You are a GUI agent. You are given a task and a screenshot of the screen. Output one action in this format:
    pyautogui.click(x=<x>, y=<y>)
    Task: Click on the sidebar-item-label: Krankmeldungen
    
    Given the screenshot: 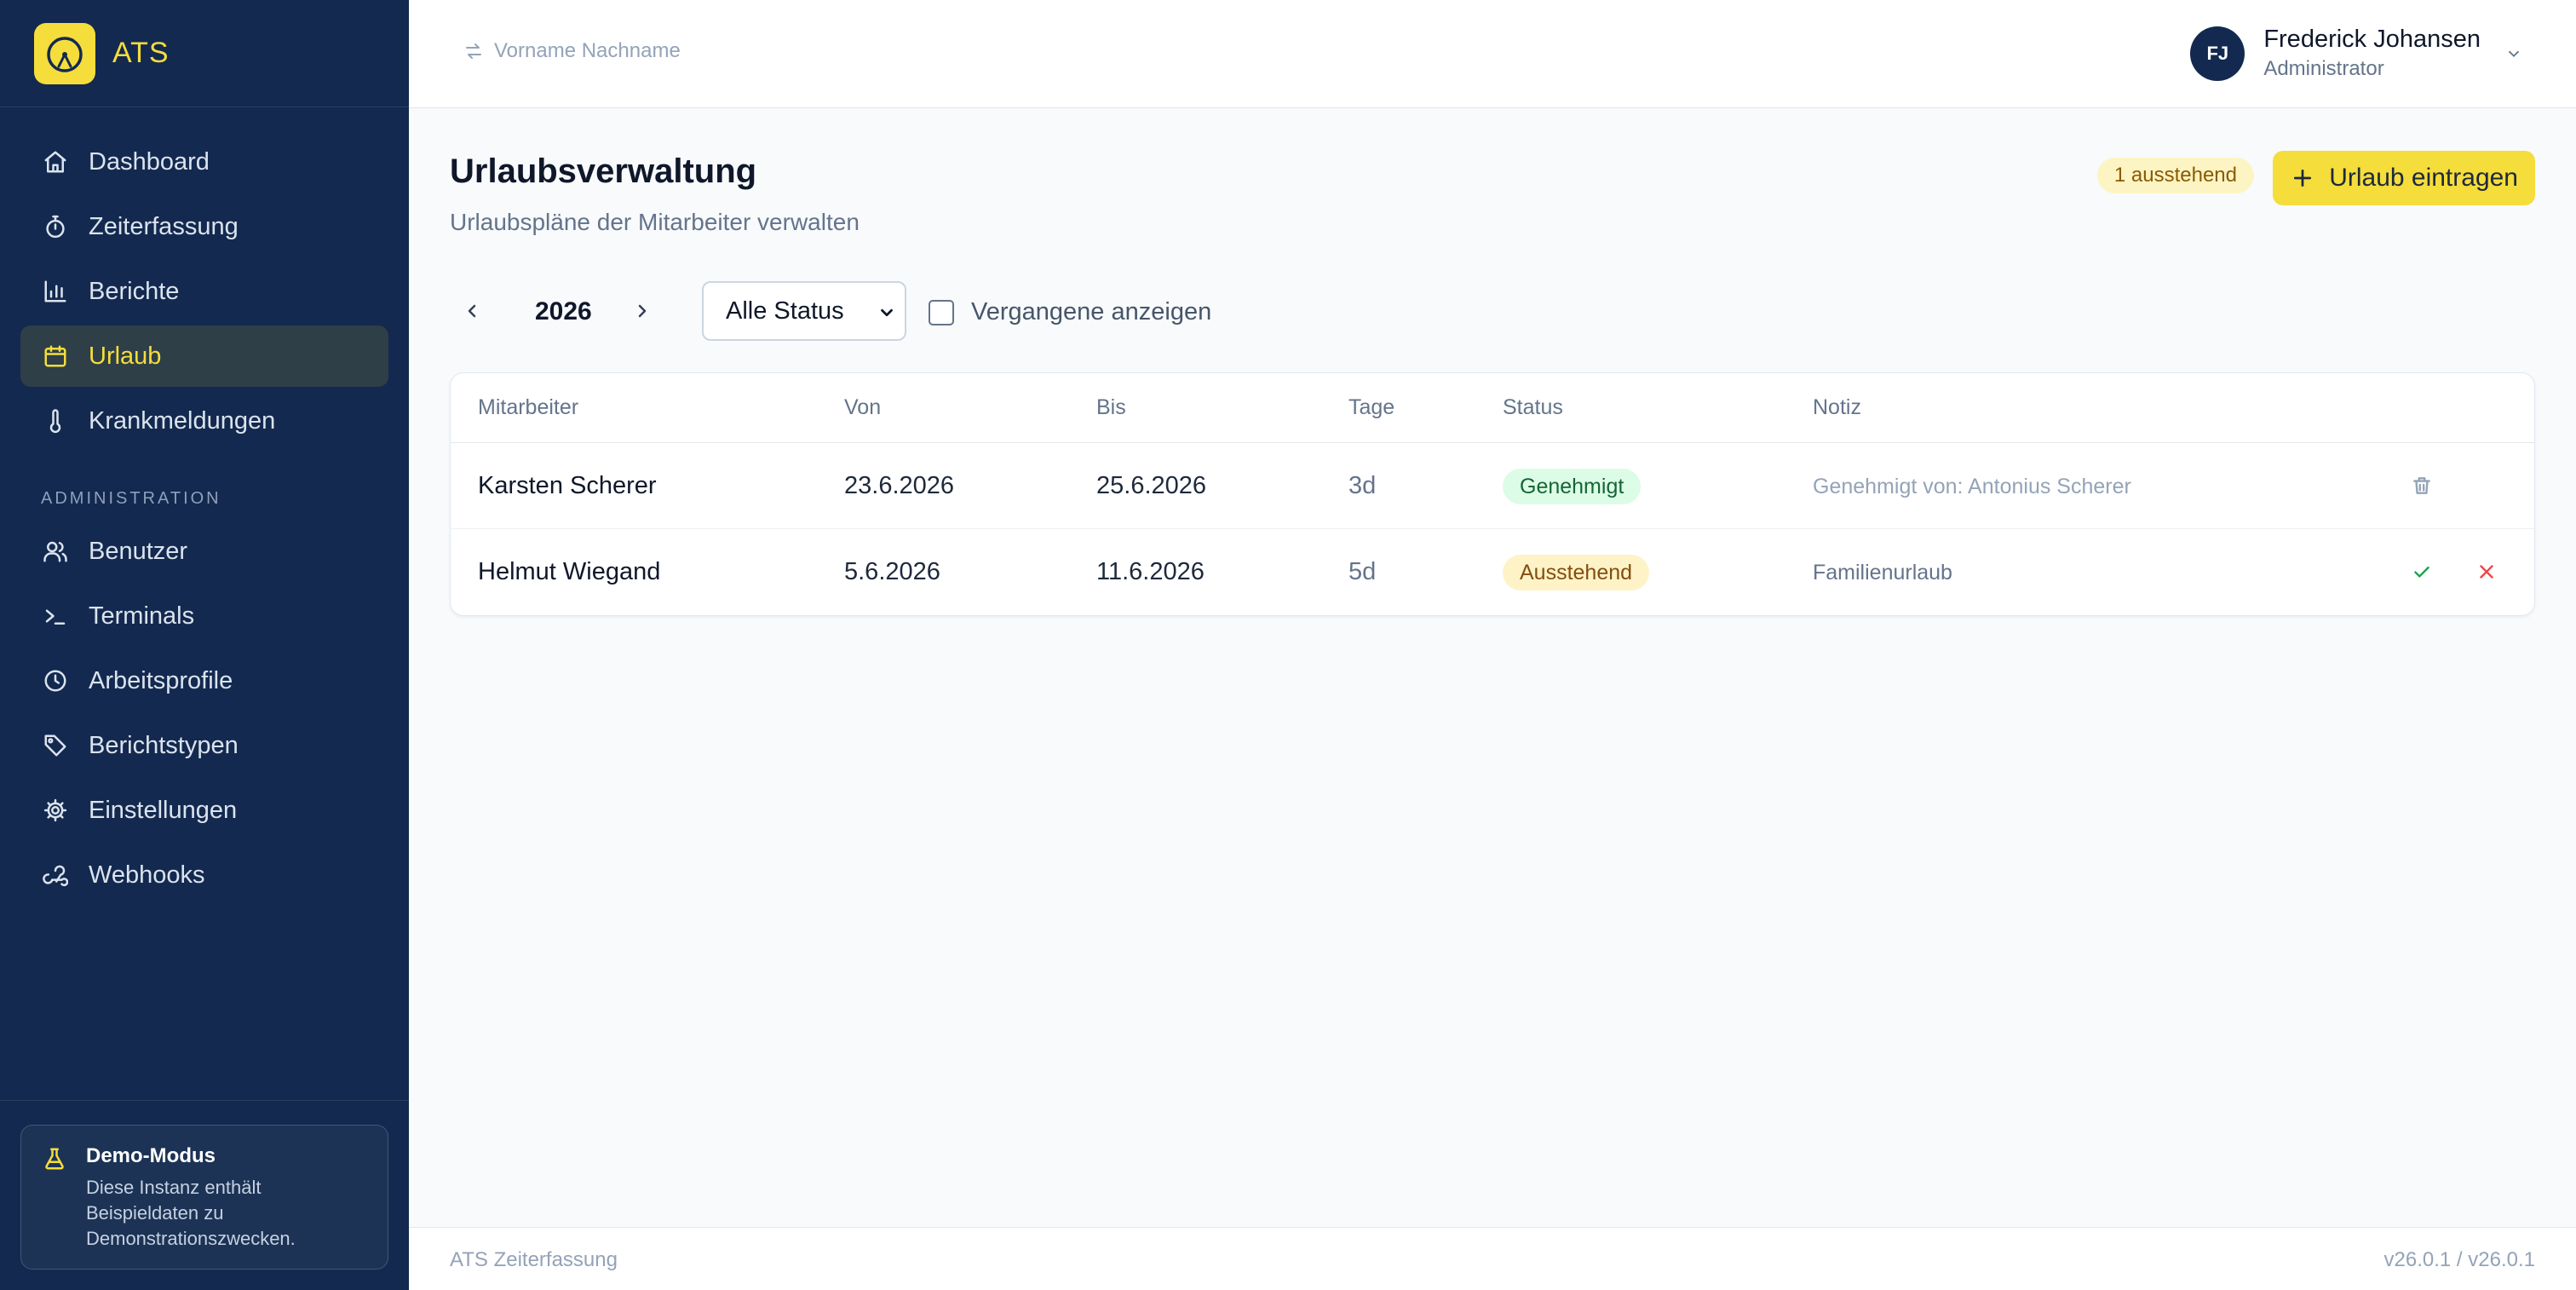 What is the action you would take?
    pyautogui.click(x=183, y=421)
    